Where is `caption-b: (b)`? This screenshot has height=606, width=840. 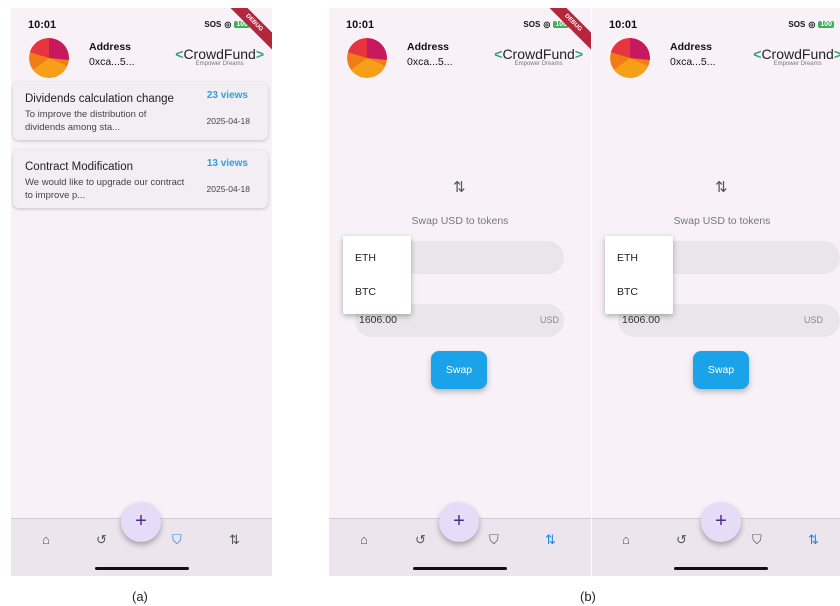
caption-b: (b) is located at coordinates (588, 596).